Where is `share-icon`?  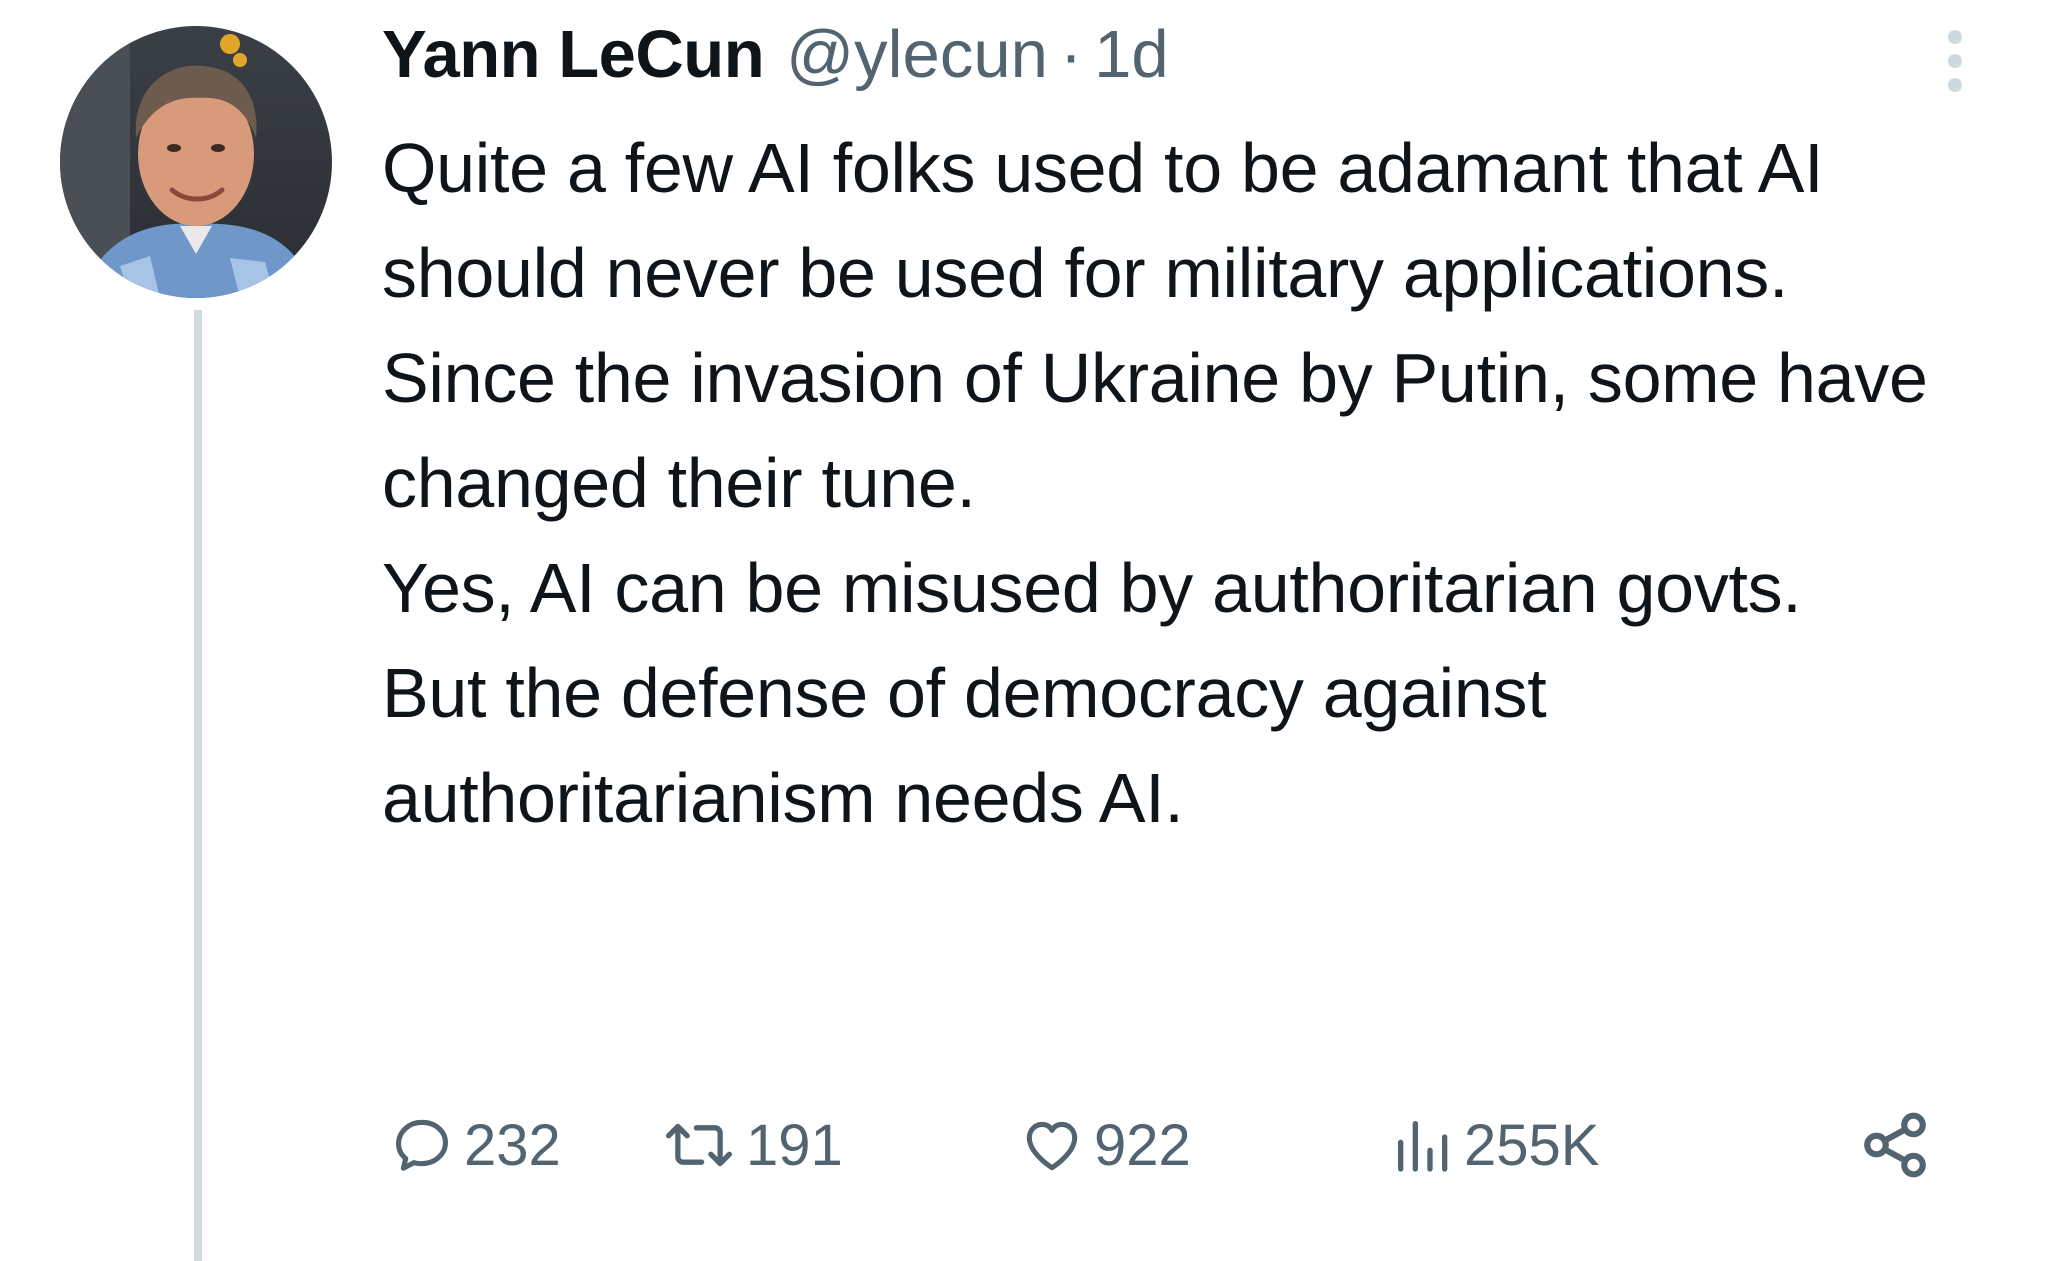 share-icon is located at coordinates (1895, 1145).